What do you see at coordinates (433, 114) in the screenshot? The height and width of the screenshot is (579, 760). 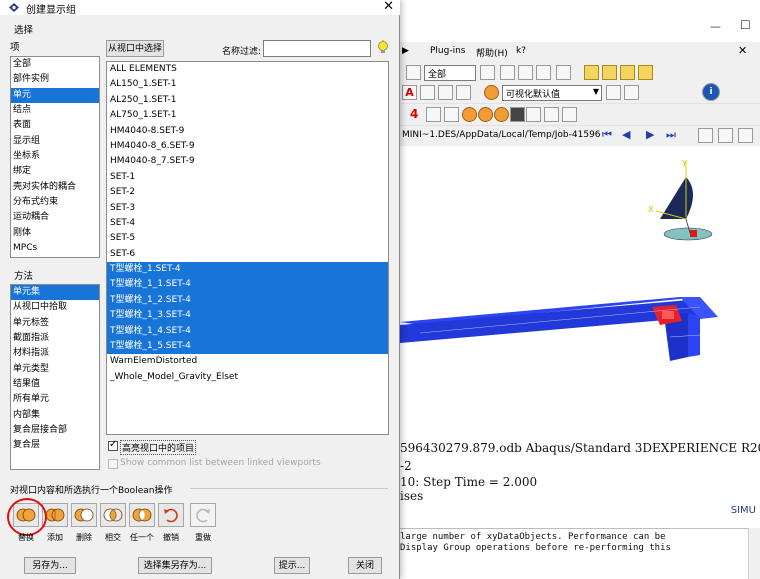 I see `arrow-tool-icon` at bounding box center [433, 114].